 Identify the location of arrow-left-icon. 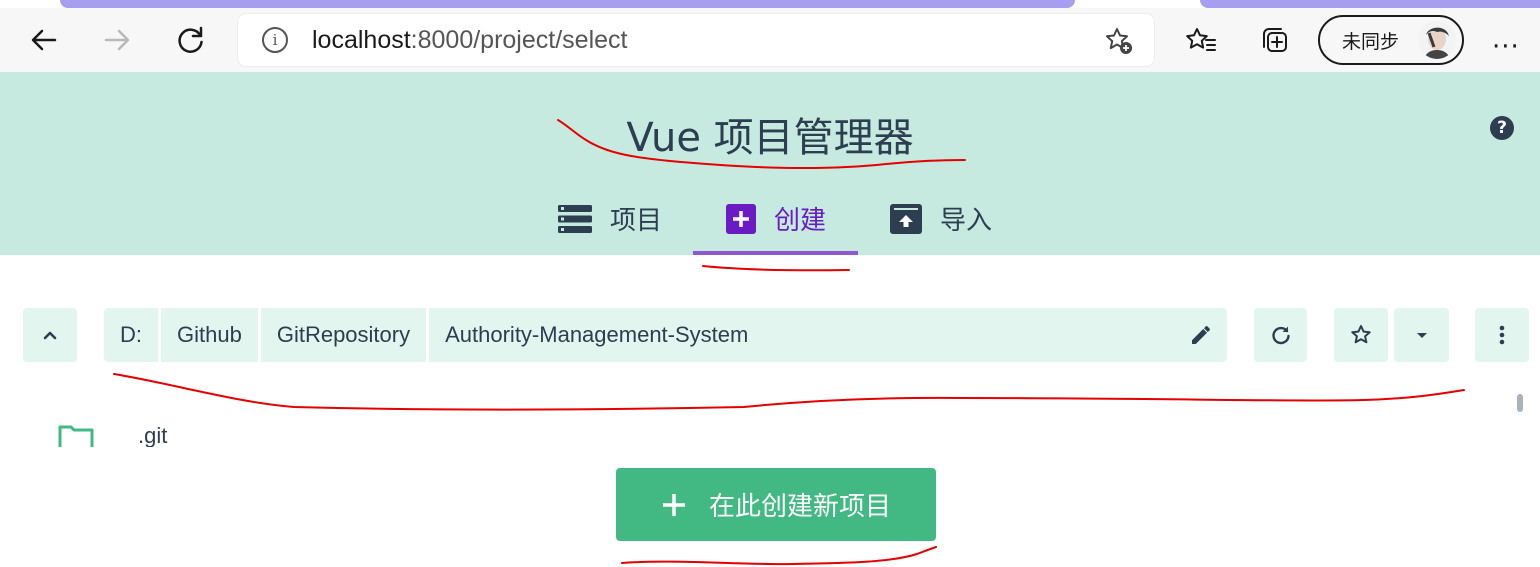
(44, 40).